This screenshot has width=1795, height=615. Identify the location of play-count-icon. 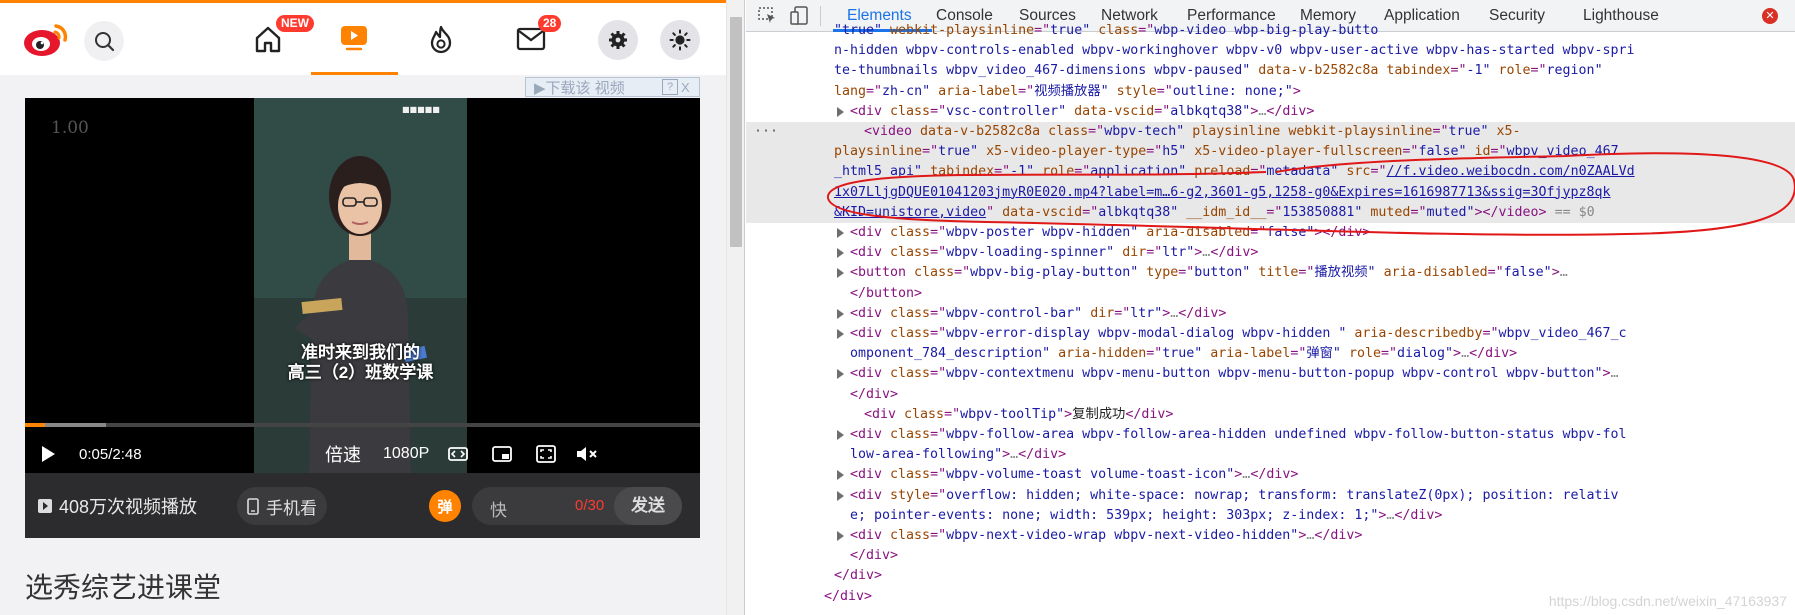
(45, 505).